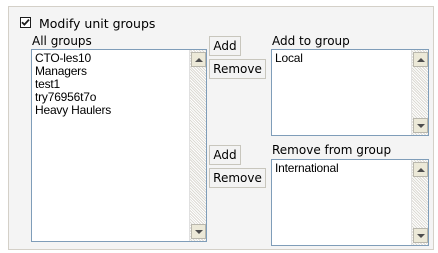 This screenshot has height=253, width=438. Describe the element at coordinates (197, 145) in the screenshot. I see `all-groups-scrollbar` at that location.